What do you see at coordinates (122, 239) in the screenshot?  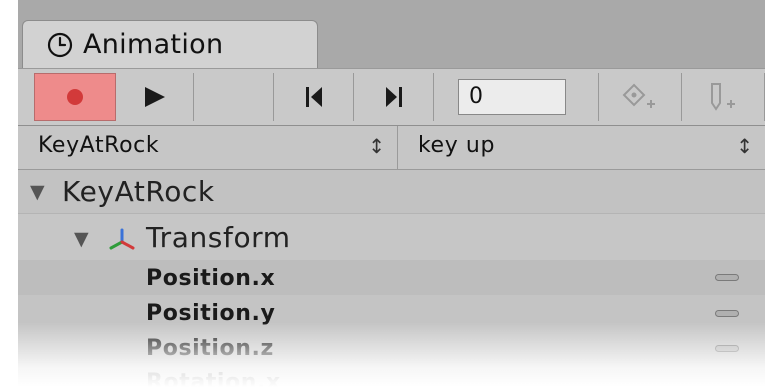 I see `transform-axes-icon` at bounding box center [122, 239].